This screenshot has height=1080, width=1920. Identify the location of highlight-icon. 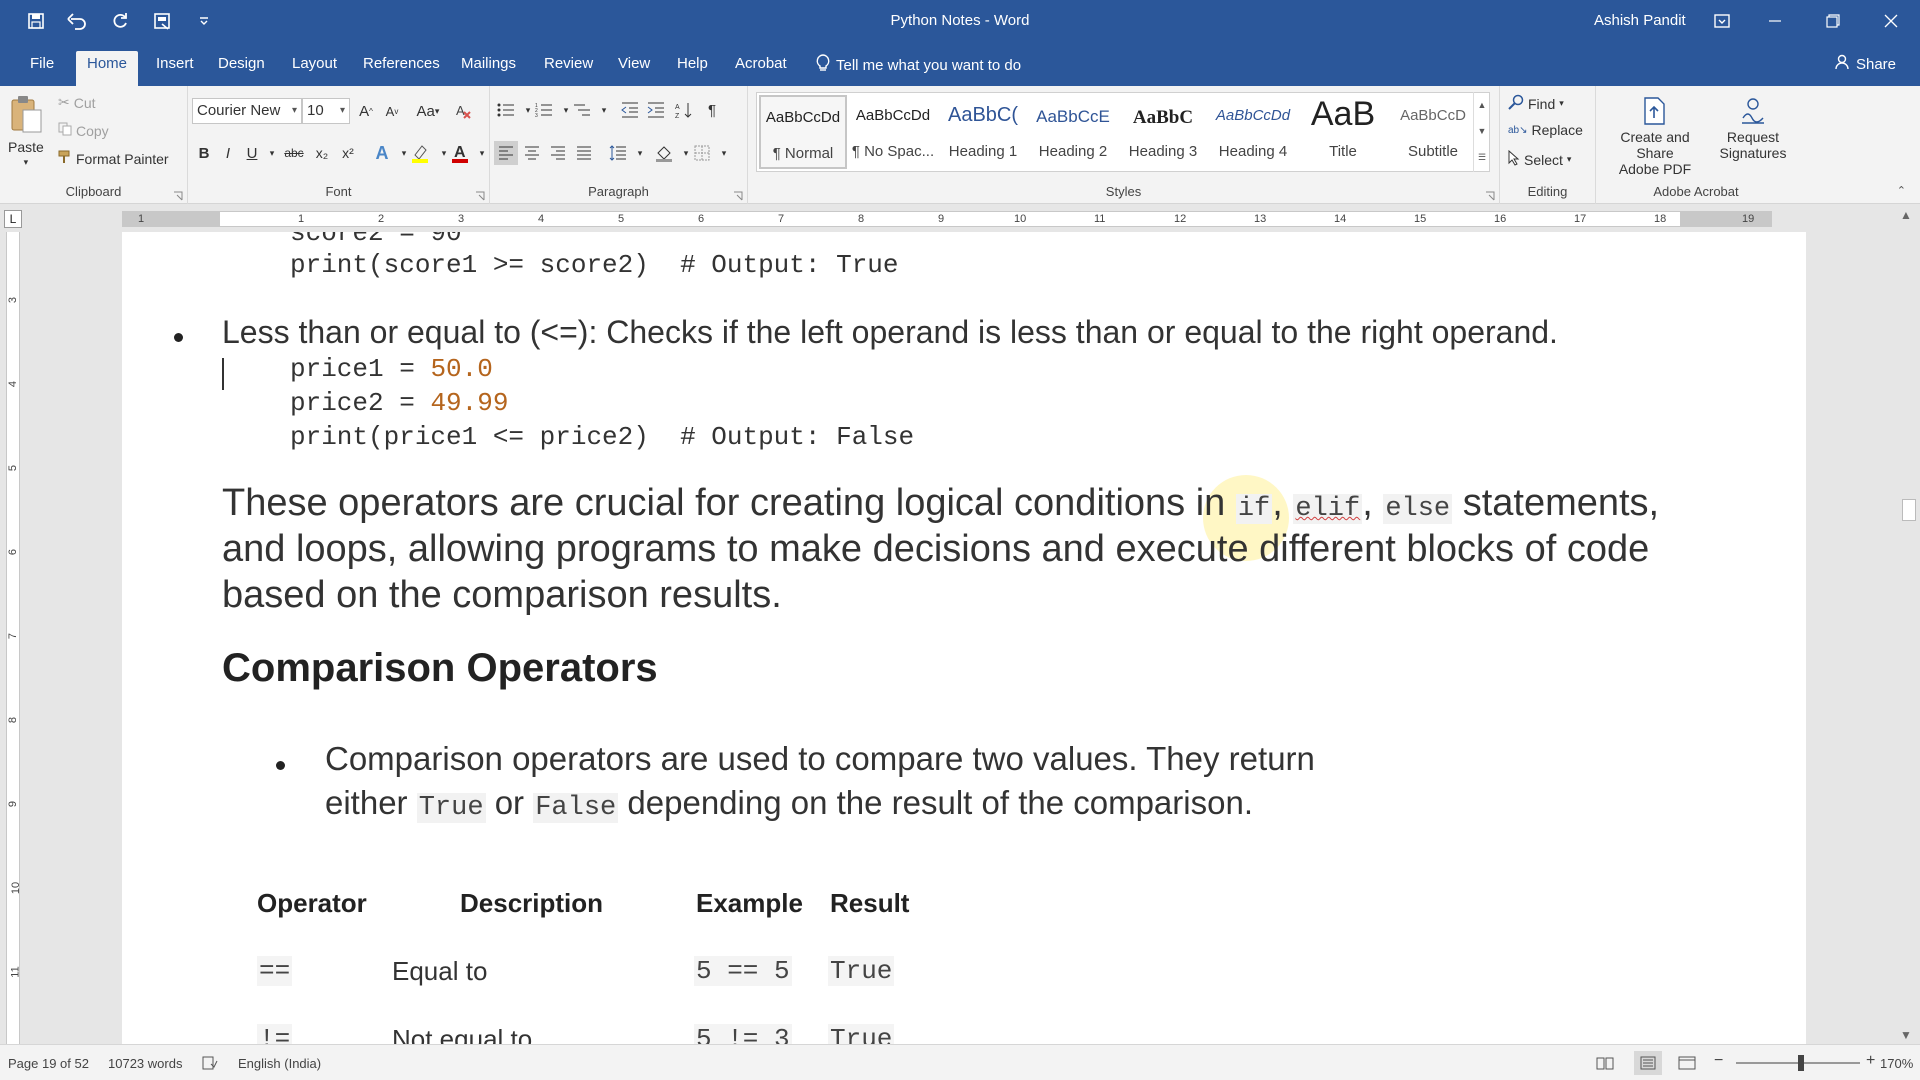
(420, 153).